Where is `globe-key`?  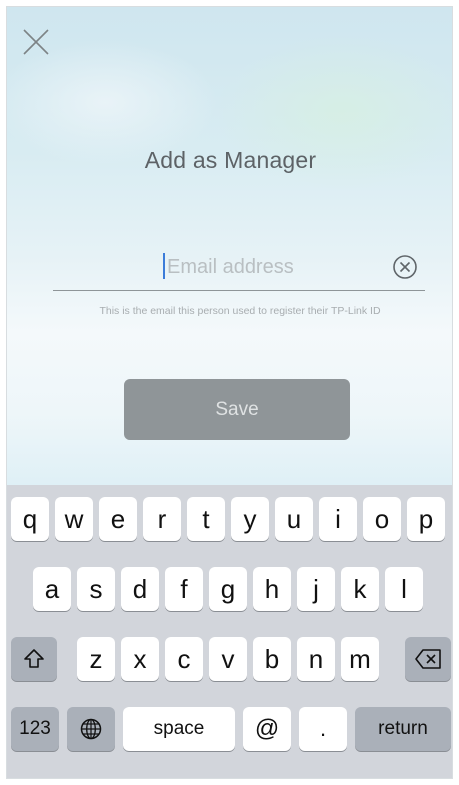
globe-key is located at coordinates (91, 729).